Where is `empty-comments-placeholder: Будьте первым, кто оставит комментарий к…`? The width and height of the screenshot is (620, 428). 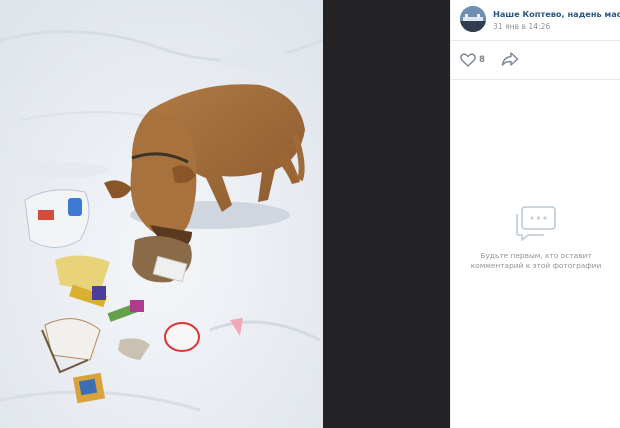 empty-comments-placeholder: Будьте первым, кто оставит комментарий к… is located at coordinates (535, 238).